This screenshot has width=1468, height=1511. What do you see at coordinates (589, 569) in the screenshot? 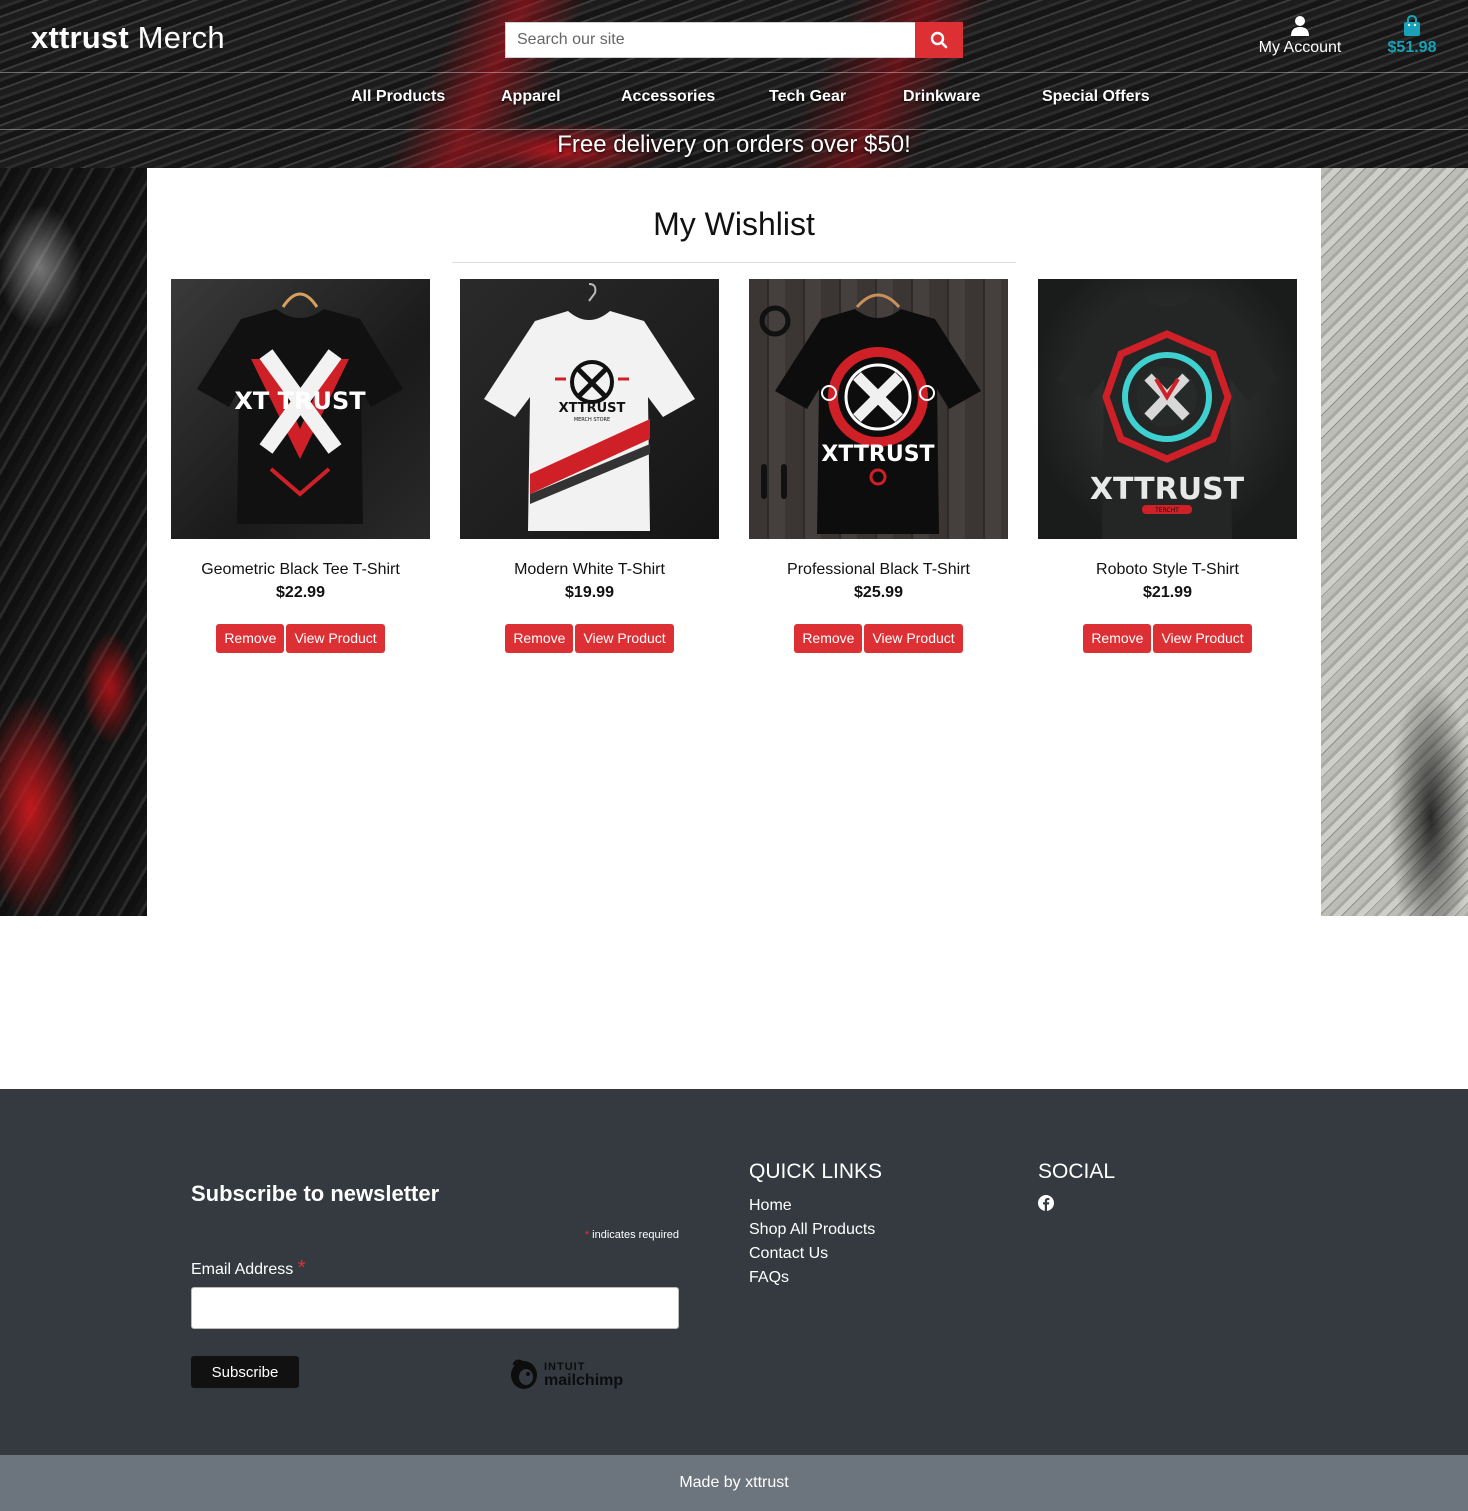
I see `product-name: Modern White T-Shirt` at bounding box center [589, 569].